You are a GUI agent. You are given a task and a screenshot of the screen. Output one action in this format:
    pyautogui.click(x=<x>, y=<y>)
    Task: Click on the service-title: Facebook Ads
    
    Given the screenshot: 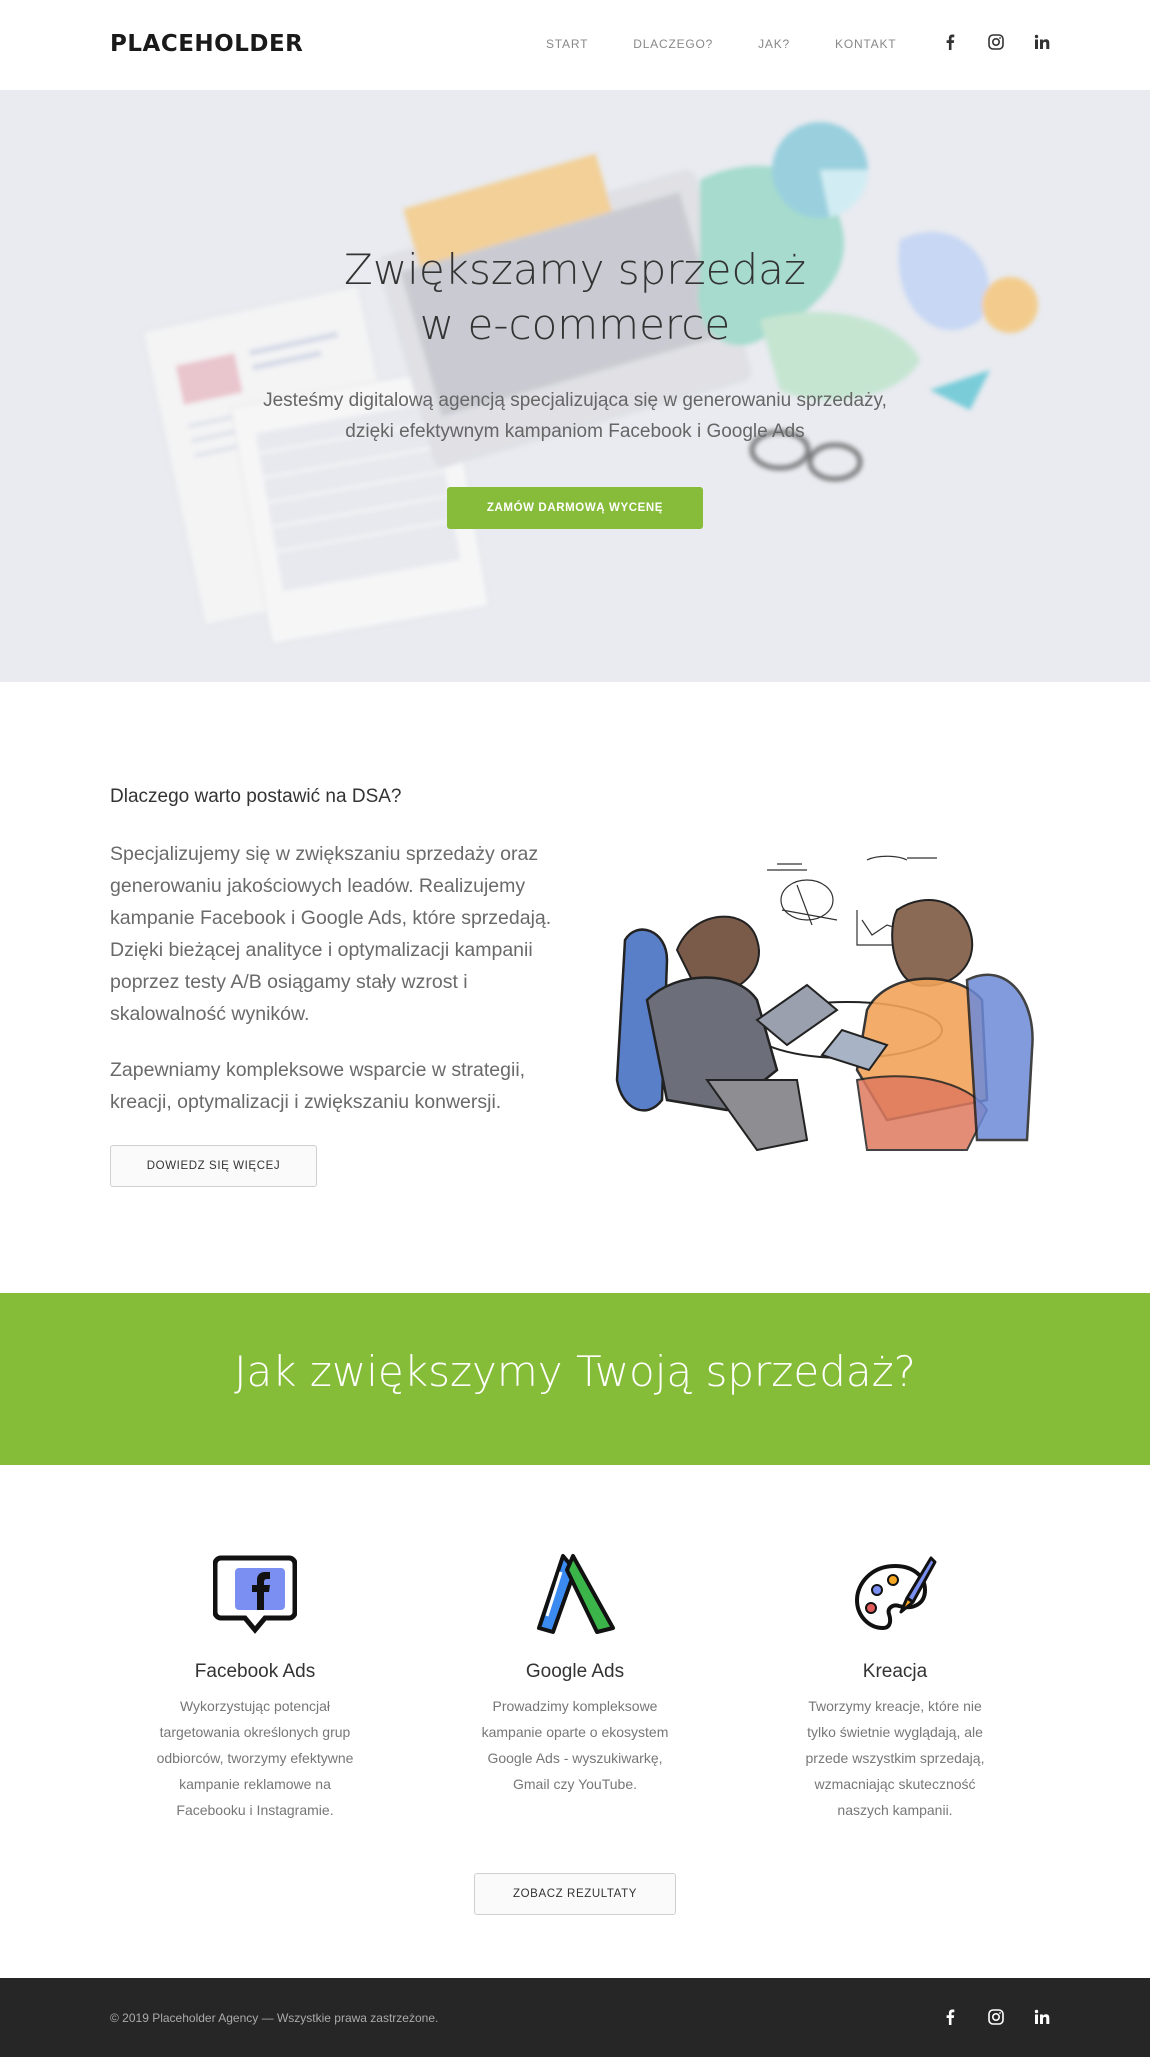 What is the action you would take?
    pyautogui.click(x=255, y=1671)
    